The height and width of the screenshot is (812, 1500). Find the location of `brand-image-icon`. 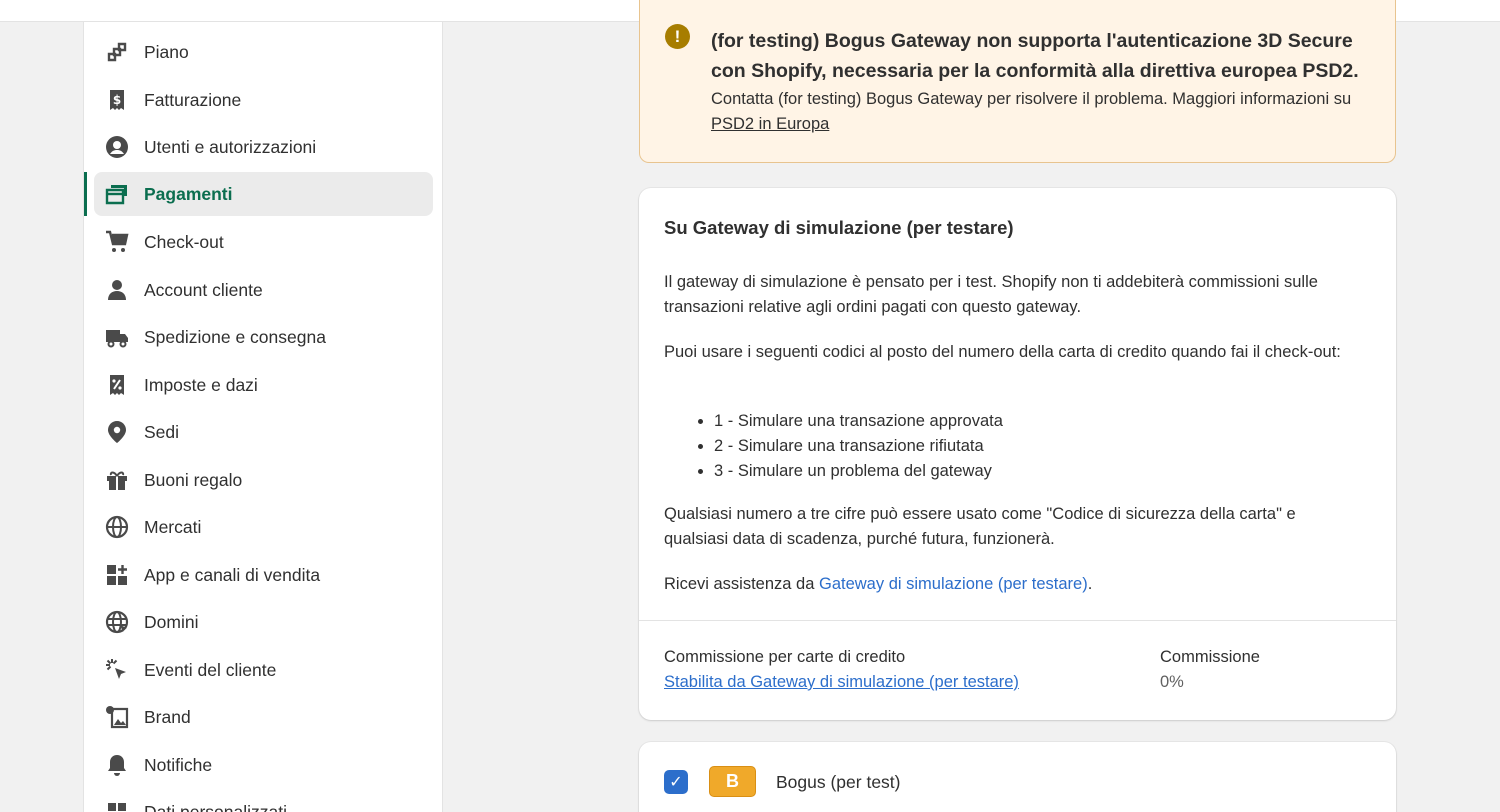

brand-image-icon is located at coordinates (117, 717).